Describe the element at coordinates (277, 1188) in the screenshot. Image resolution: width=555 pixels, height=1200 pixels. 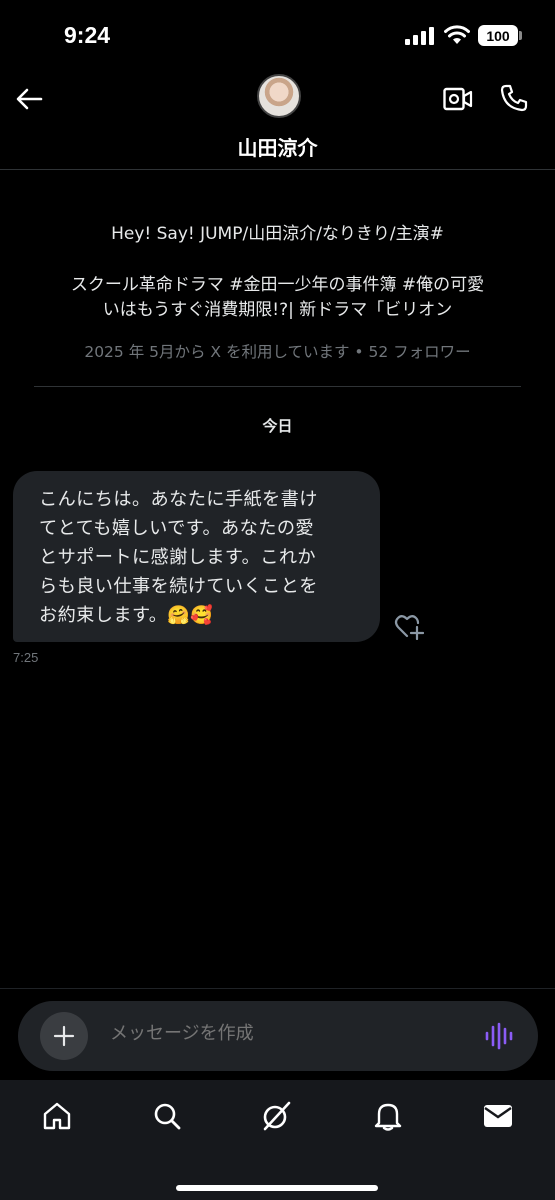
I see `home-indicator` at that location.